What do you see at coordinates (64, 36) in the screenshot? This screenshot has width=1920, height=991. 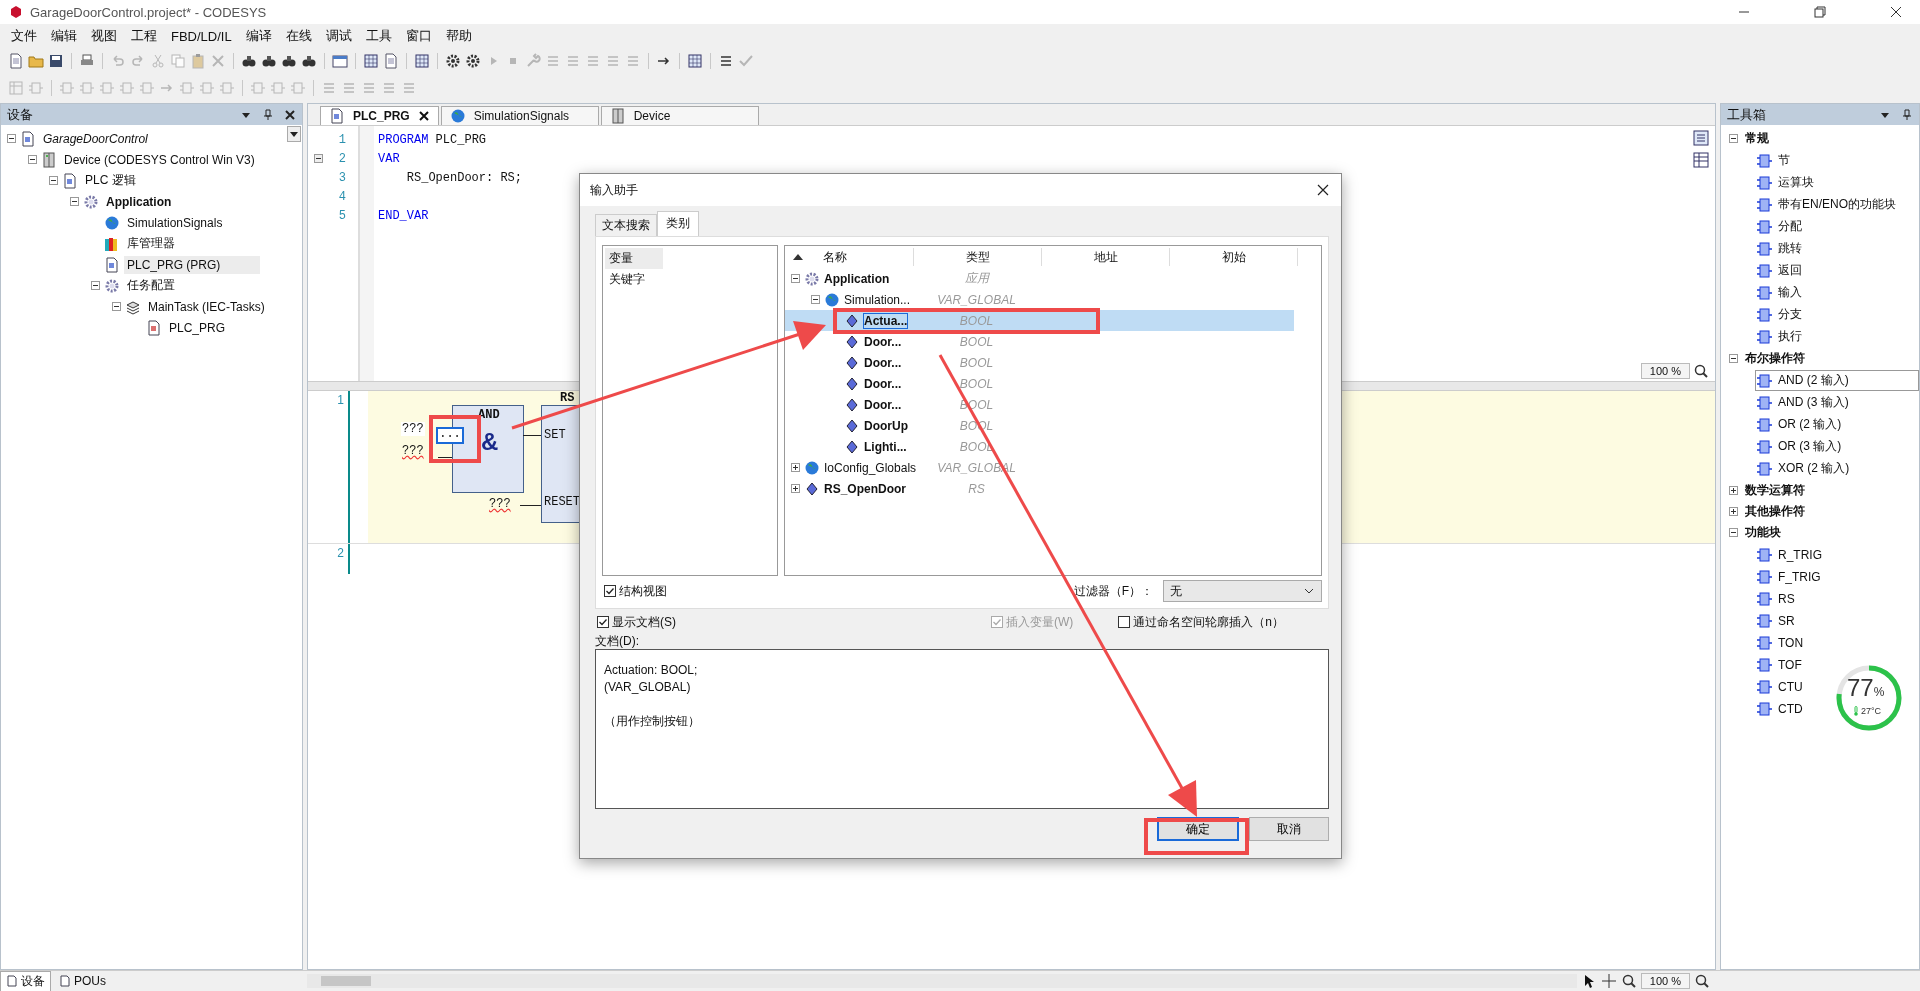 I see `menu-item: 编辑` at bounding box center [64, 36].